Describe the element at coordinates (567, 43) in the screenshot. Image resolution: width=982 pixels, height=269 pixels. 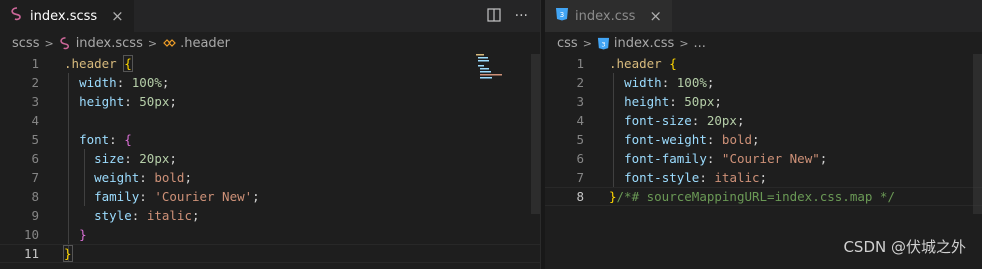
I see `breadcrumb-folder: css` at that location.